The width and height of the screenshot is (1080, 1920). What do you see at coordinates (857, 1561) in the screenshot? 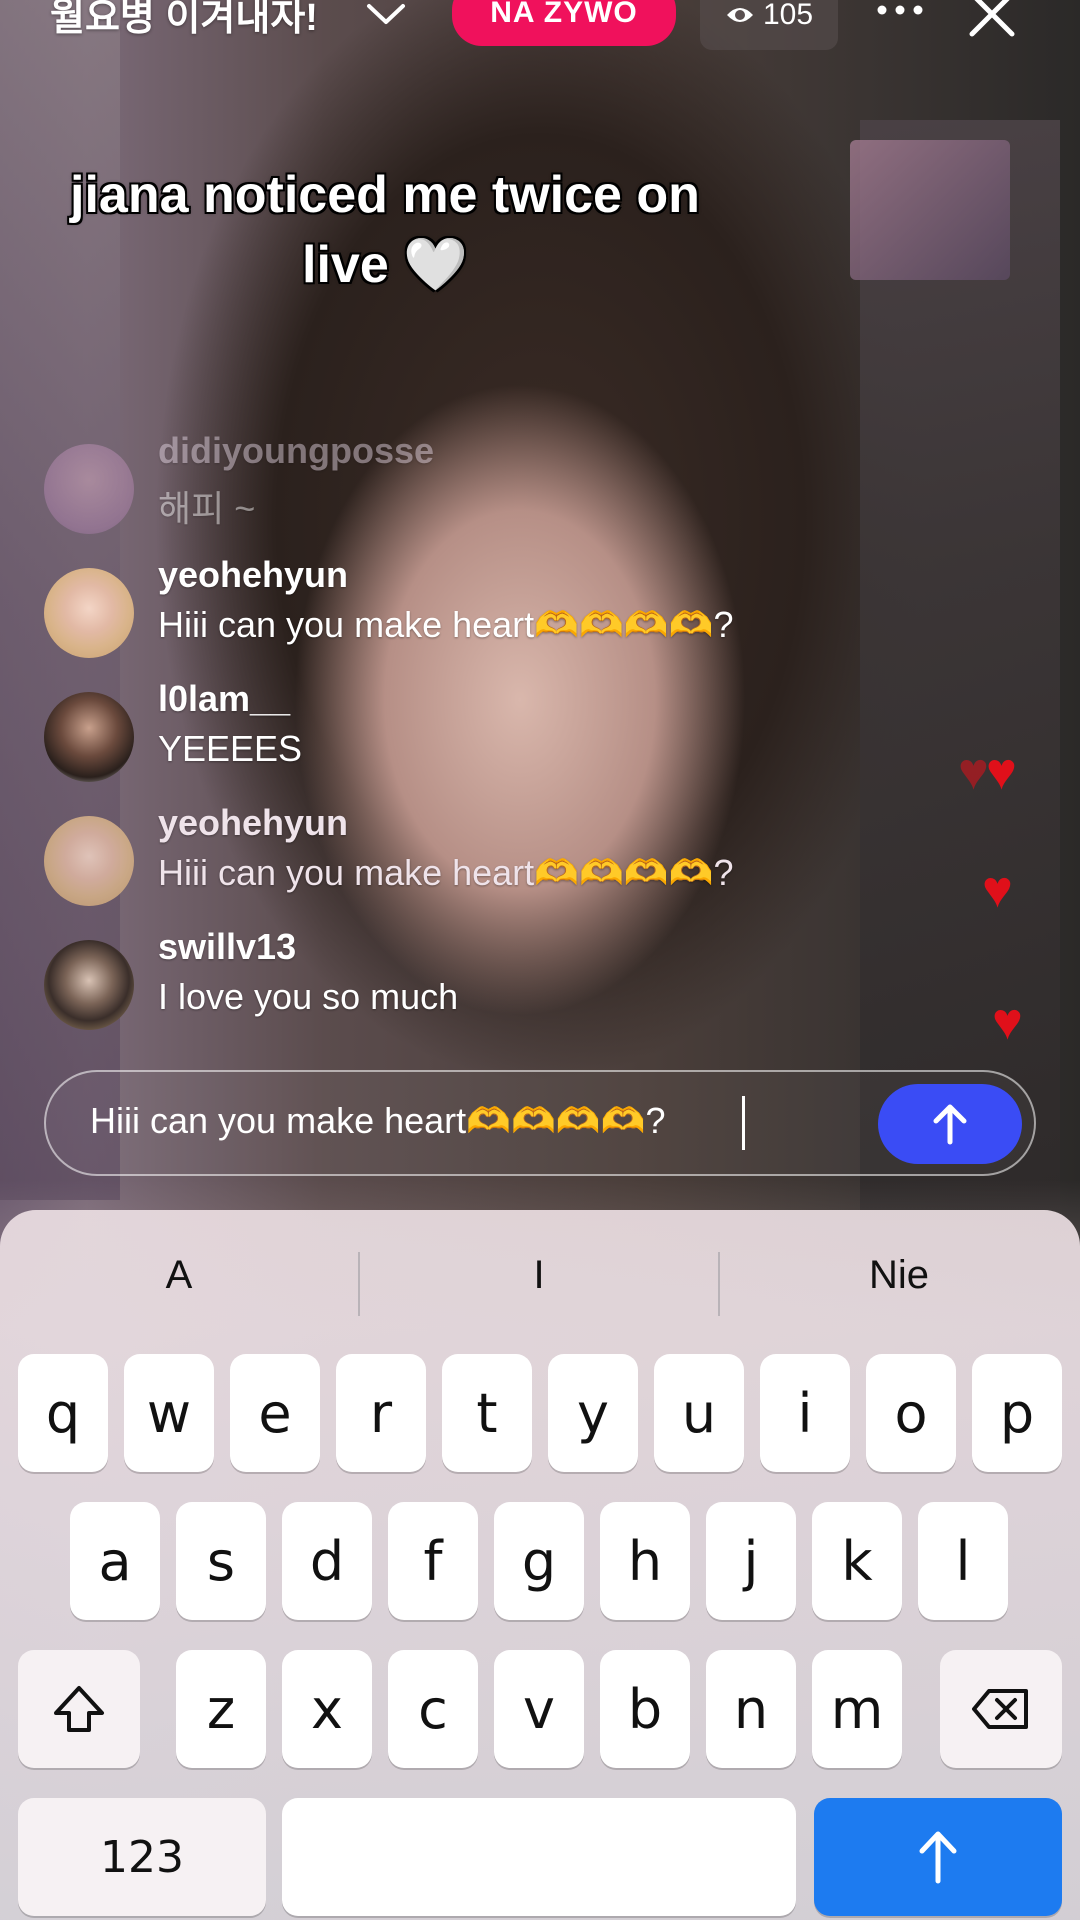
I see `key-k: k` at bounding box center [857, 1561].